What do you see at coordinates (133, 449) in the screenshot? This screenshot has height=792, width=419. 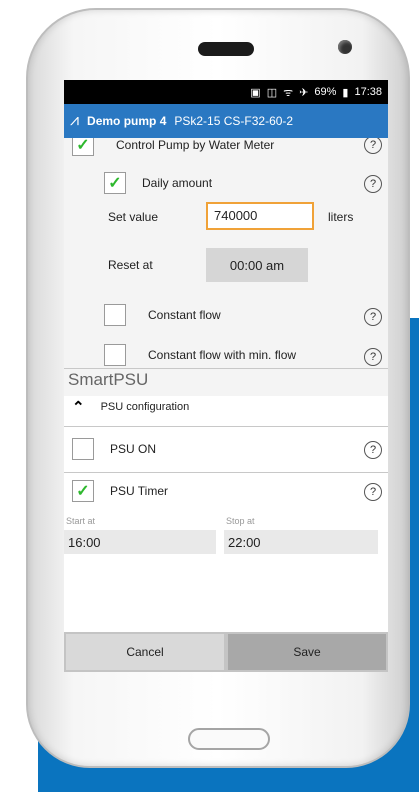 I see `psu-on-label: PSU ON` at bounding box center [133, 449].